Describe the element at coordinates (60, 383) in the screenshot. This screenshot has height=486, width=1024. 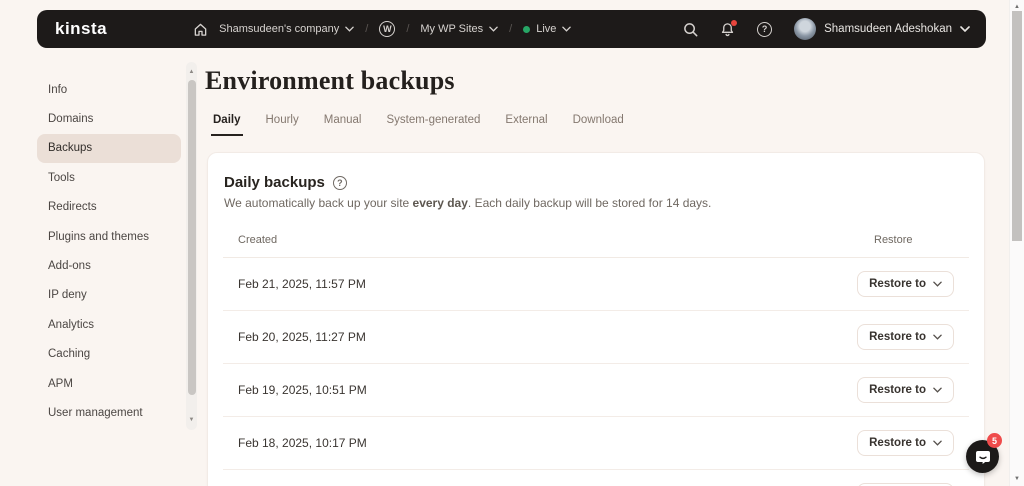
I see `sidebar-item-label: APM` at that location.